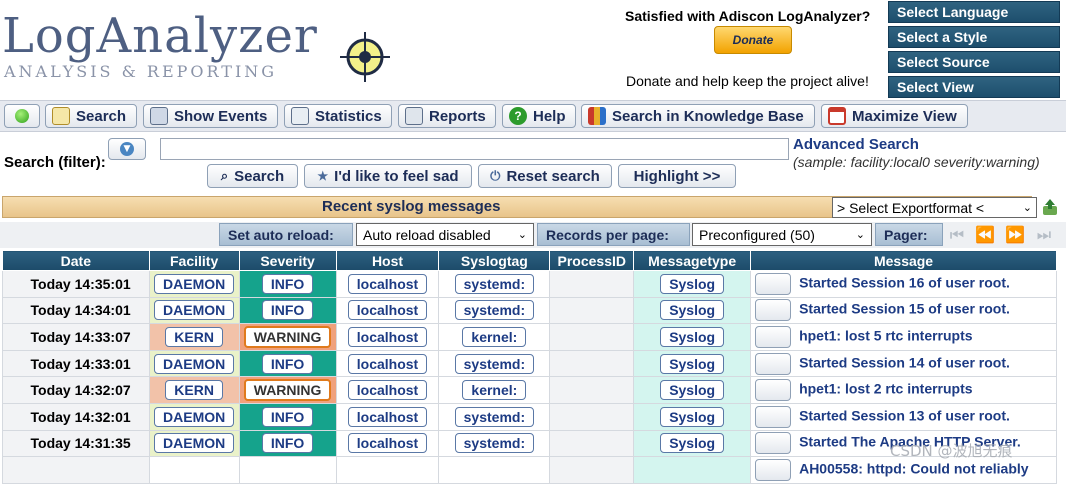  What do you see at coordinates (194, 260) in the screenshot?
I see `column-facility: Facility` at bounding box center [194, 260].